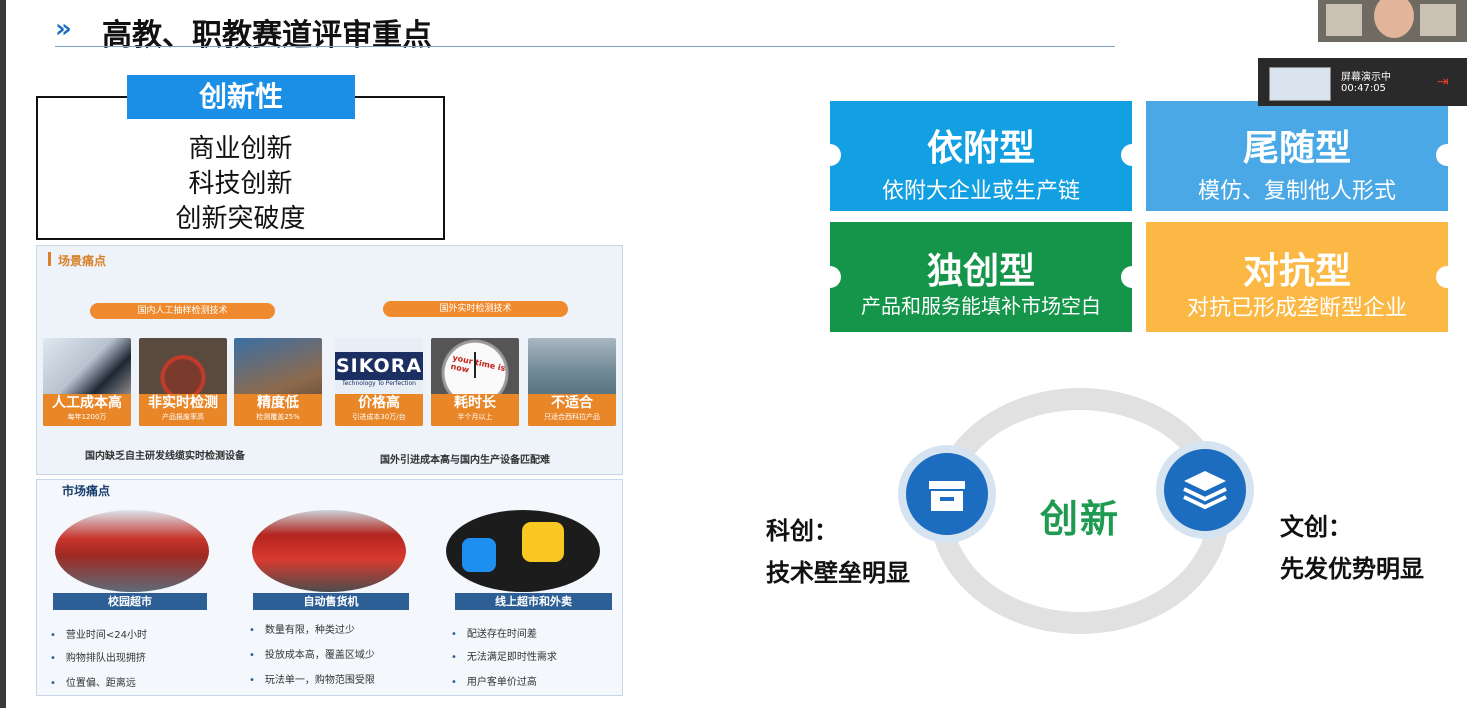 This screenshot has height=708, width=1467. Describe the element at coordinates (240, 184) in the screenshot. I see `innovation-item: 科技创新` at that location.